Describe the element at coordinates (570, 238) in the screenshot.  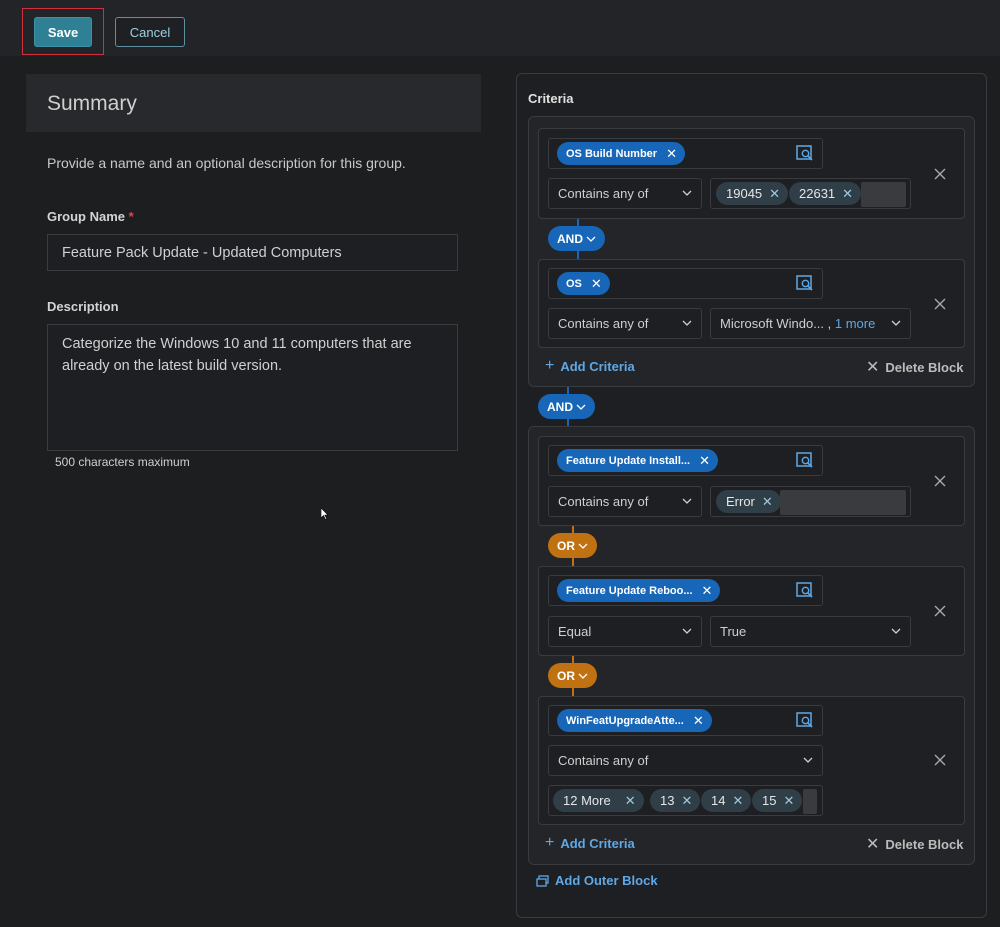
I see `and-connector-label: AND` at that location.